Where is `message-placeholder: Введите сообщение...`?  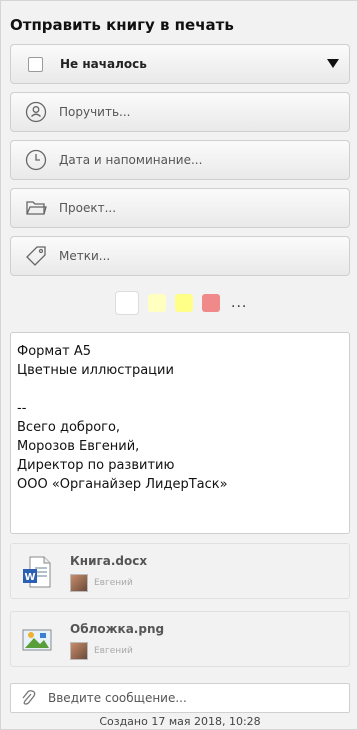 message-placeholder: Введите сообщение... is located at coordinates (117, 698).